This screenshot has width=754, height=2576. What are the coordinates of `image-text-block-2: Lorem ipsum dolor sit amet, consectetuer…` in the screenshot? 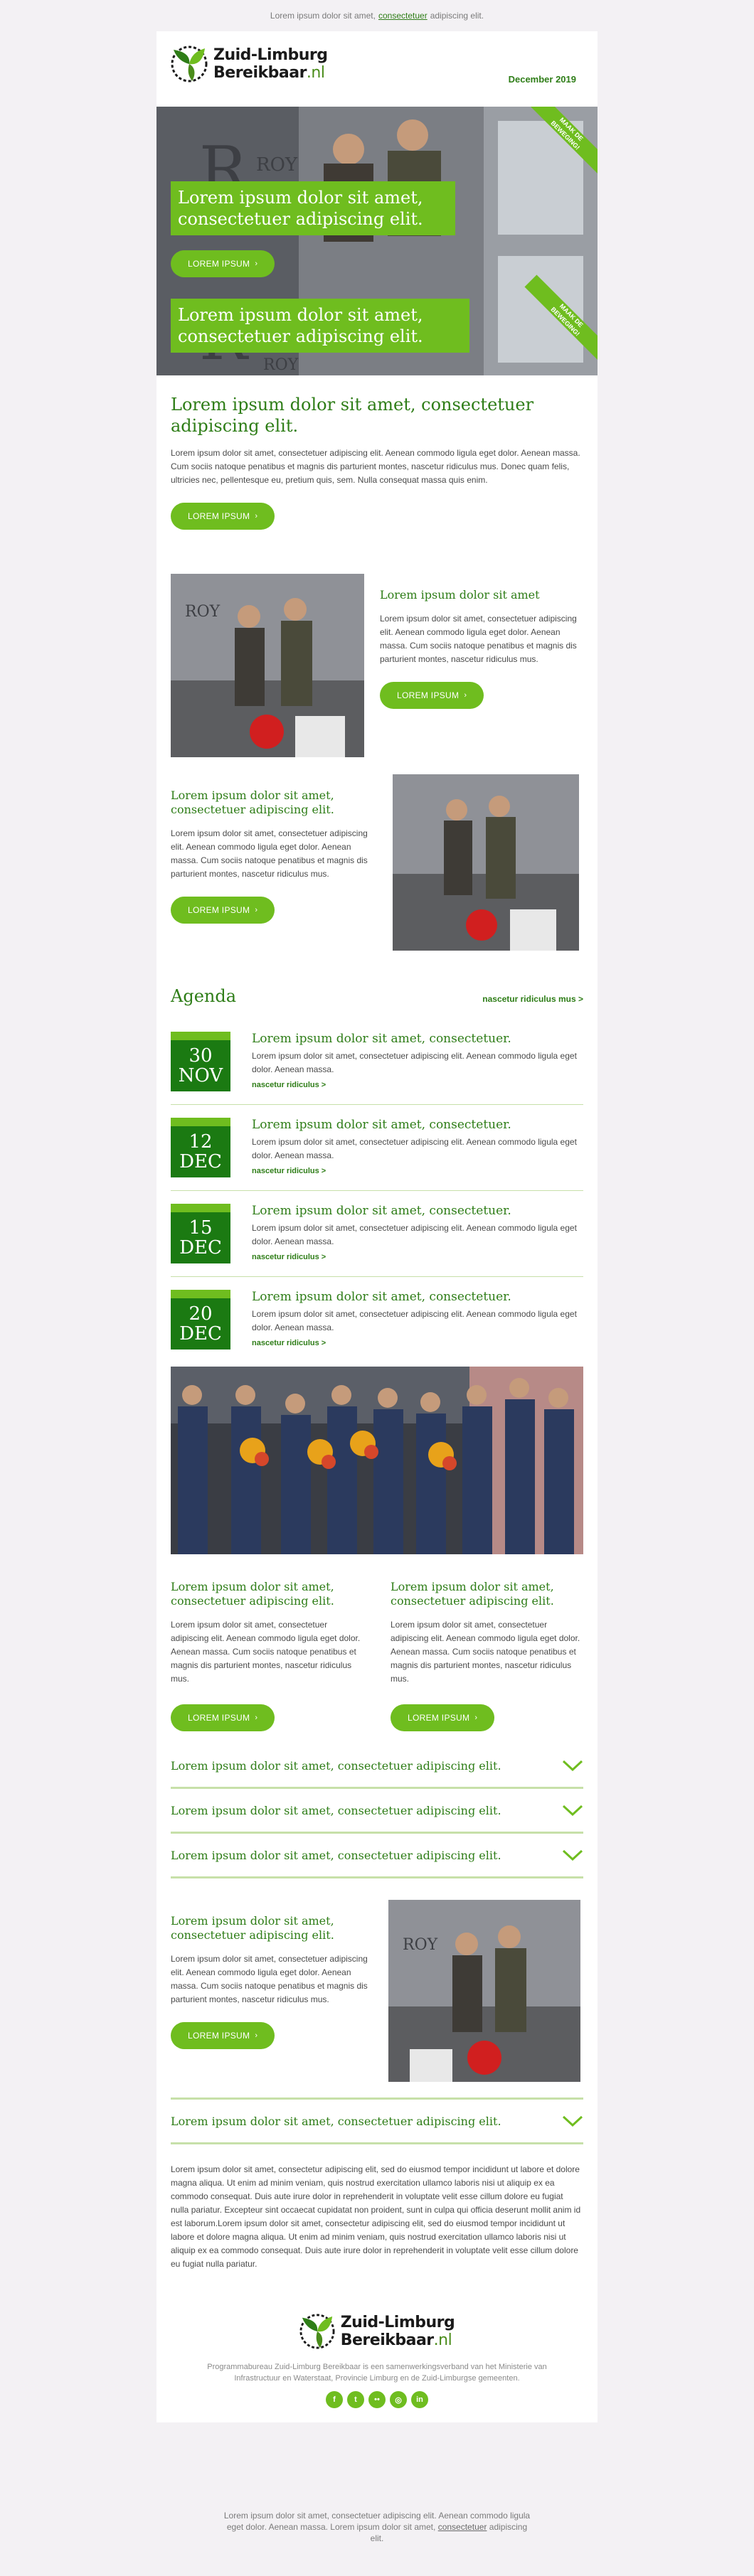 It's located at (377, 862).